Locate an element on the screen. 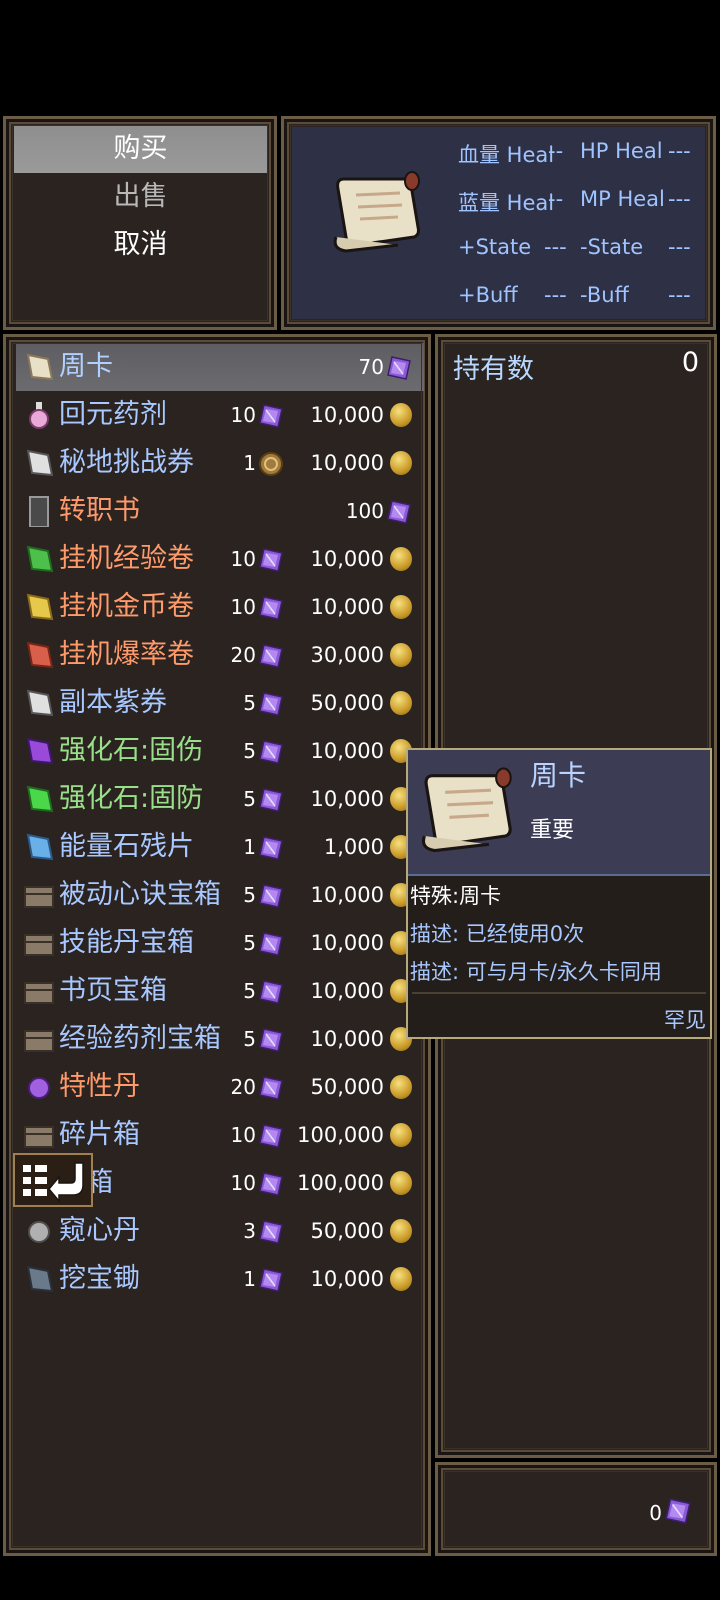 The height and width of the screenshot is (1600, 720). mp-heal-value-cn: -- is located at coordinates (556, 199).